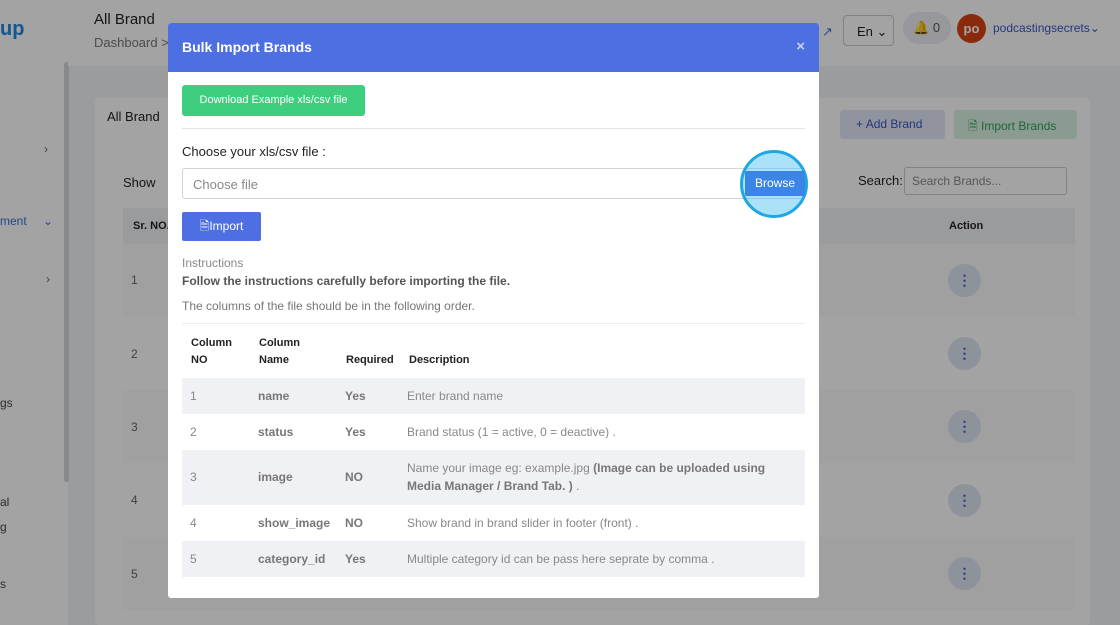  I want to click on header-required: Required, so click(370, 360).